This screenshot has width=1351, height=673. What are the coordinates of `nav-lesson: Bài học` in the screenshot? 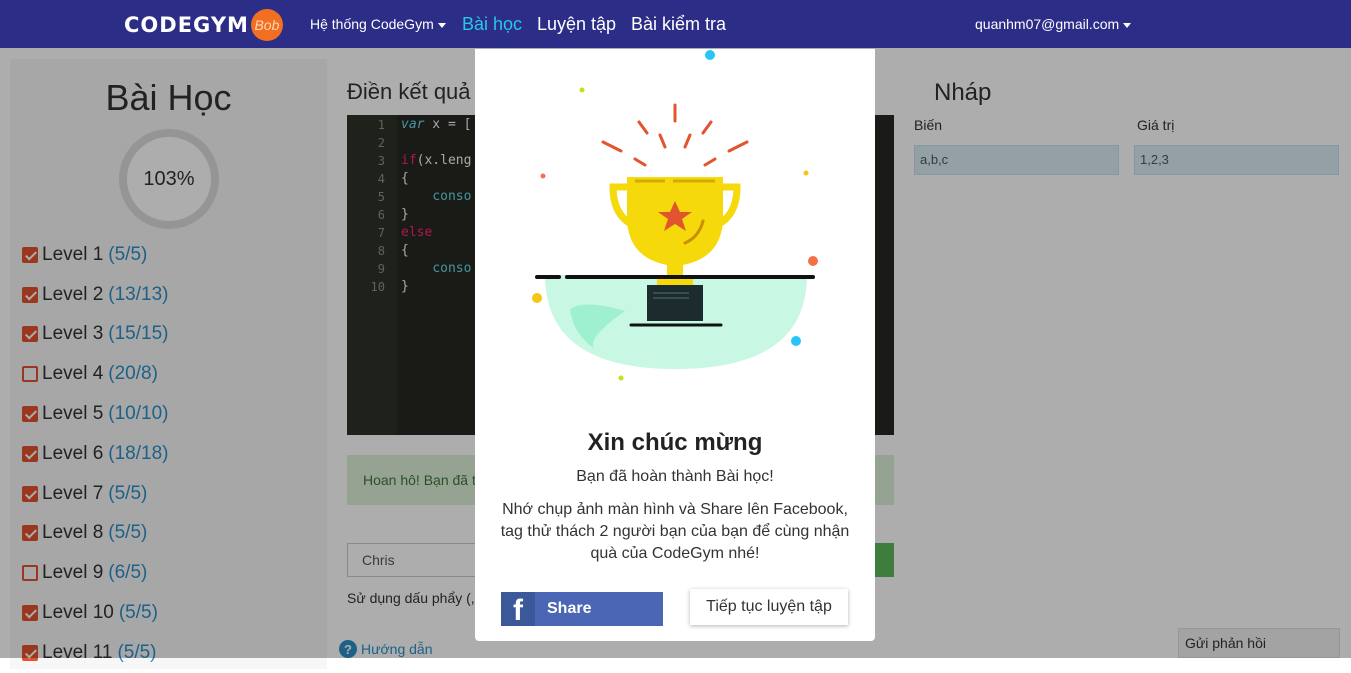 It's located at (492, 24).